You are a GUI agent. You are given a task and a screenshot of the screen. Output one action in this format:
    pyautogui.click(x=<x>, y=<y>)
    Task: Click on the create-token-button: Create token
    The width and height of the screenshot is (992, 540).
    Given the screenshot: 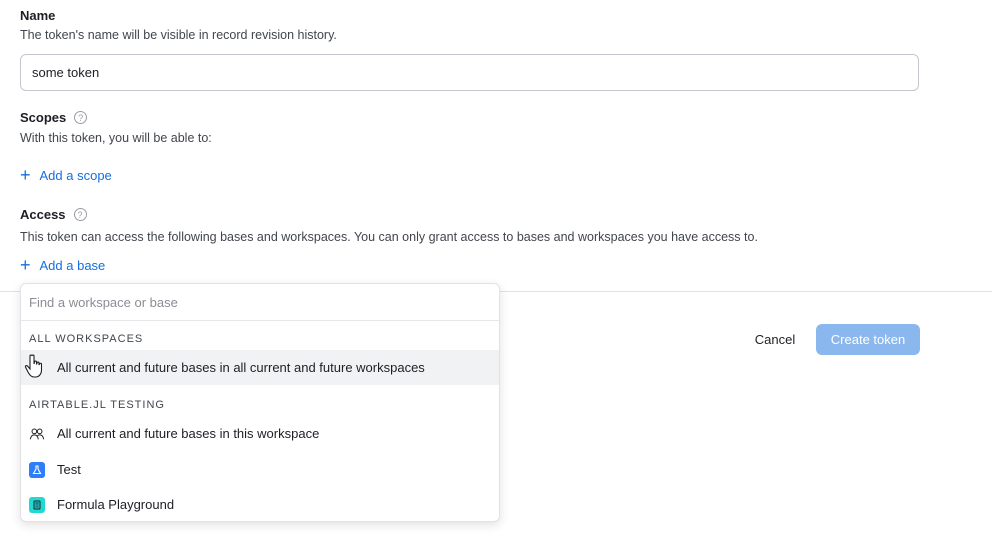 What is the action you would take?
    pyautogui.click(x=868, y=339)
    